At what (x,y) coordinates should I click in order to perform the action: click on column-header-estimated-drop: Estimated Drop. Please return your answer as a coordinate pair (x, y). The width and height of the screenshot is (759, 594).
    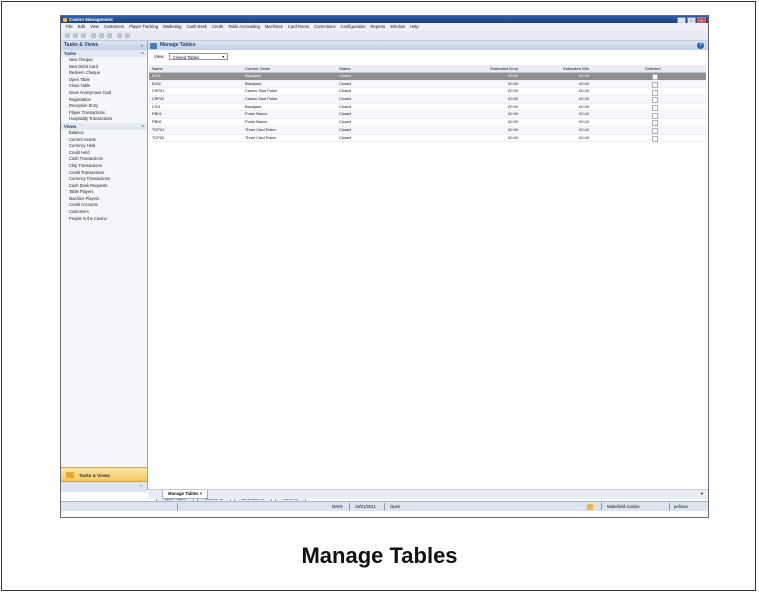
    Looking at the image, I should click on (504, 68).